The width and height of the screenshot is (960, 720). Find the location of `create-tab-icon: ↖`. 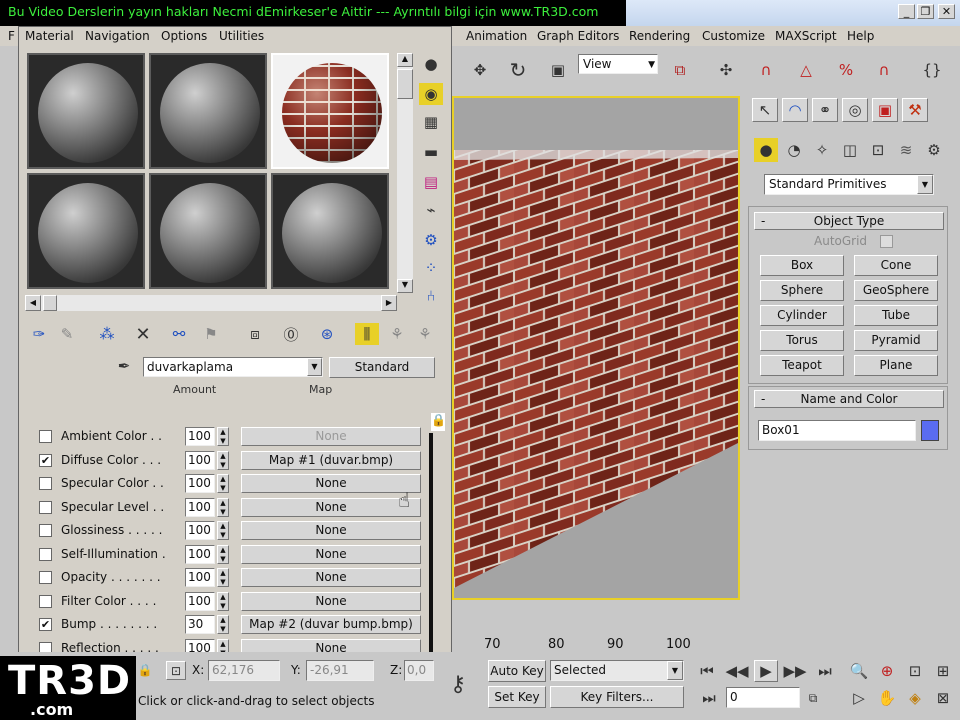

create-tab-icon: ↖ is located at coordinates (765, 110).